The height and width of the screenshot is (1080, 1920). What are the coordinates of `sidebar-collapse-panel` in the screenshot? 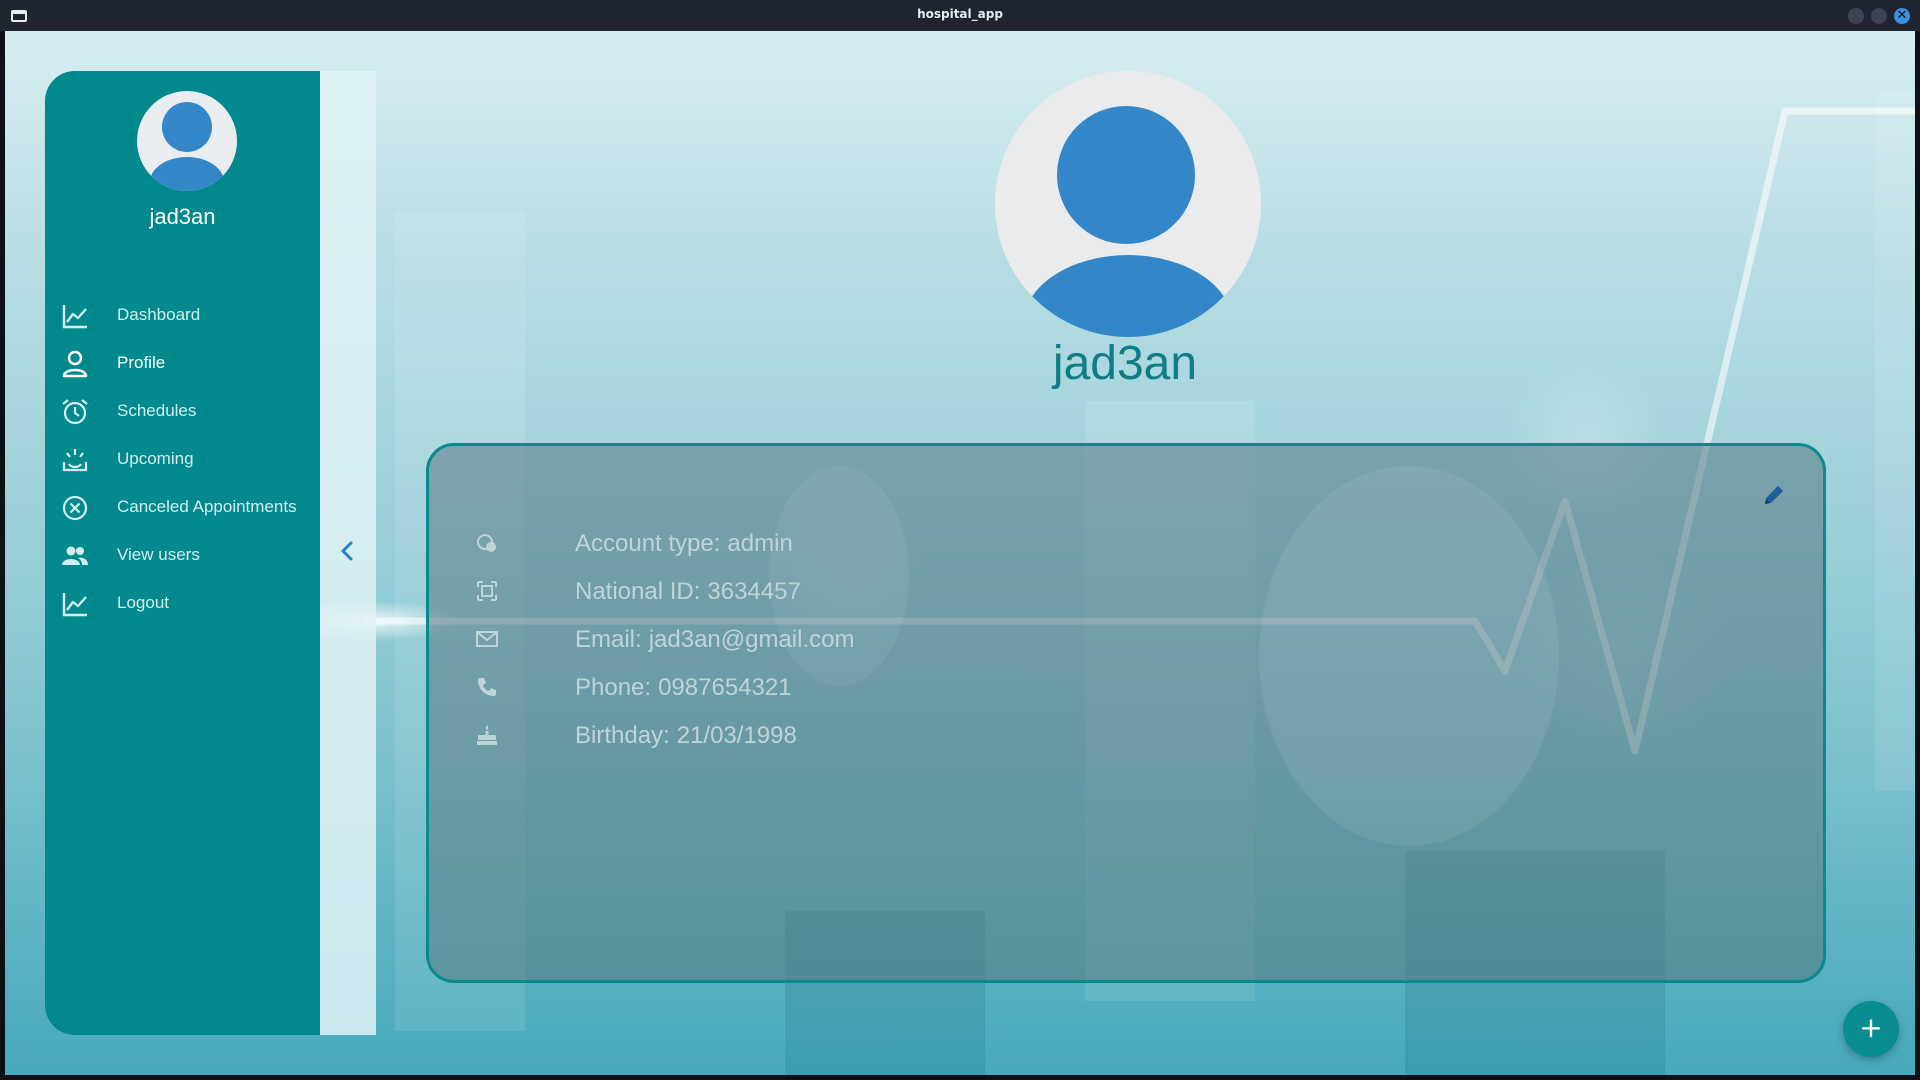 It's located at (348, 553).